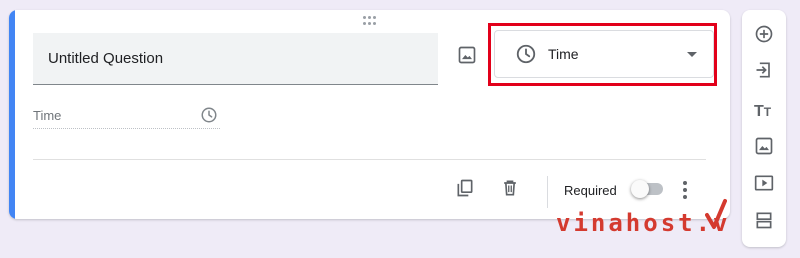 Image resolution: width=800 pixels, height=258 pixels. What do you see at coordinates (764, 183) in the screenshot?
I see `add-video-icon` at bounding box center [764, 183].